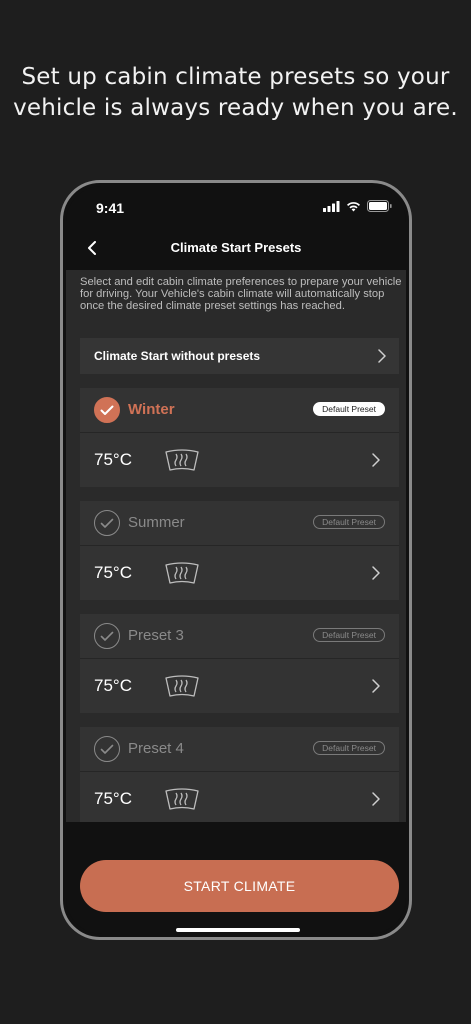  I want to click on page-title: Climate Start Presets, so click(236, 247).